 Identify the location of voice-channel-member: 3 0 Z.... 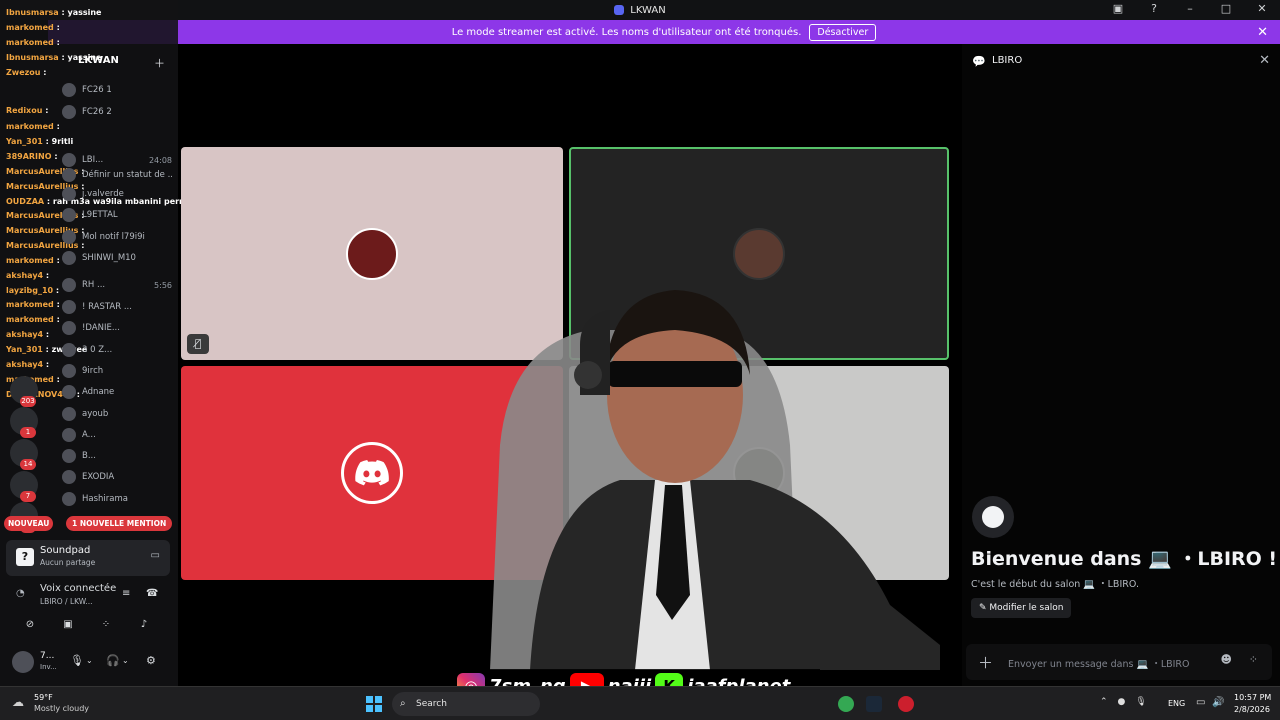
(117, 350).